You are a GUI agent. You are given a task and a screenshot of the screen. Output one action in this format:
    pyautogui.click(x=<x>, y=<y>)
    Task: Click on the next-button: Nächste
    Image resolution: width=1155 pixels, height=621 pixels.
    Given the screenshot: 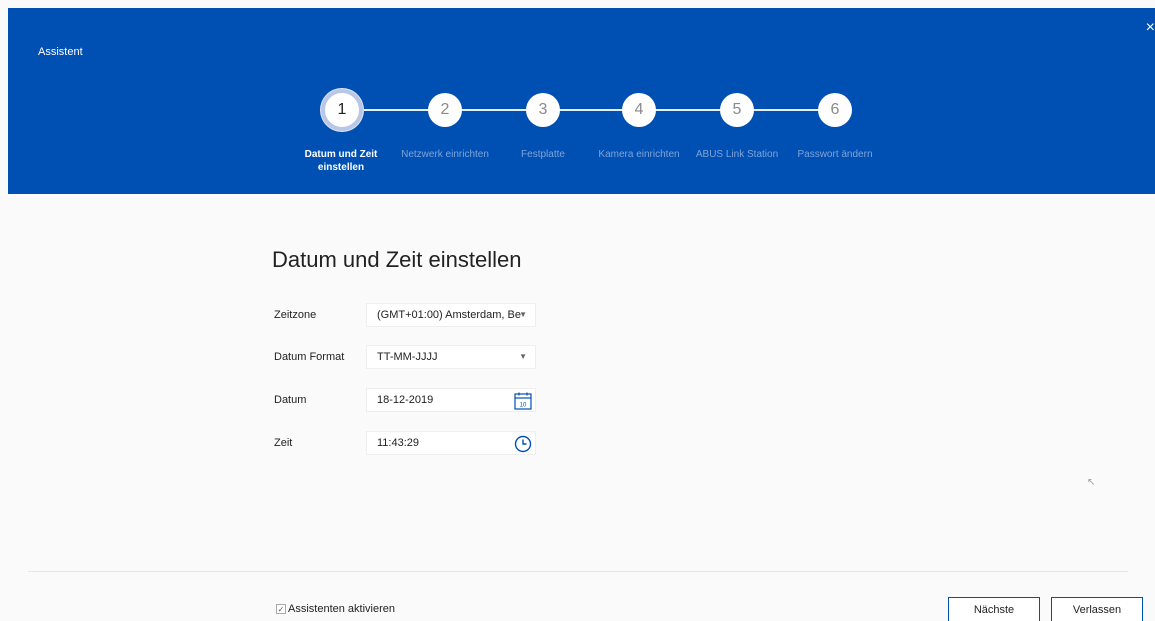 What is the action you would take?
    pyautogui.click(x=994, y=609)
    